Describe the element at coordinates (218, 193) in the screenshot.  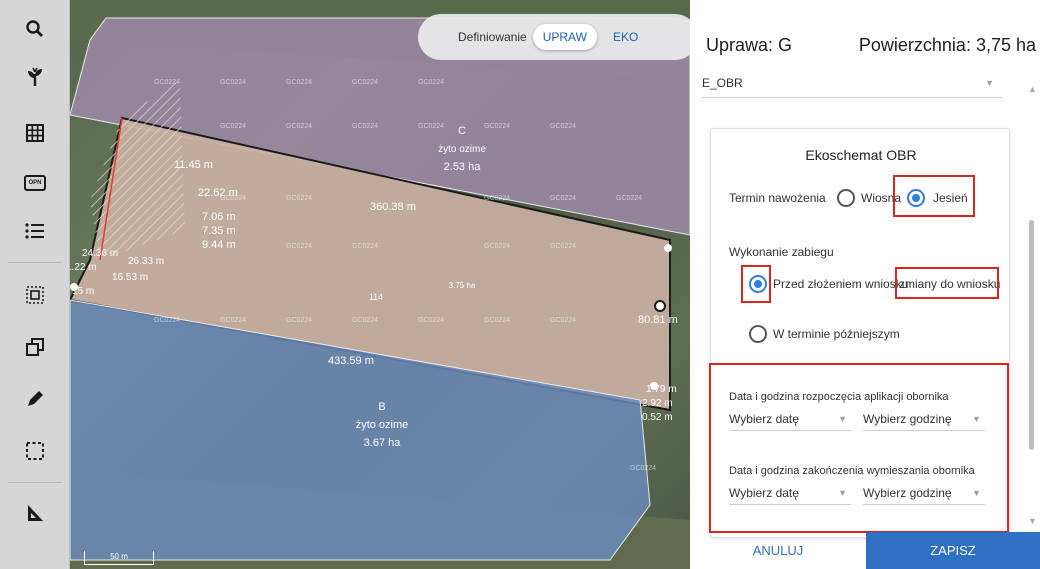
I see `edge-label: 22.62 m` at that location.